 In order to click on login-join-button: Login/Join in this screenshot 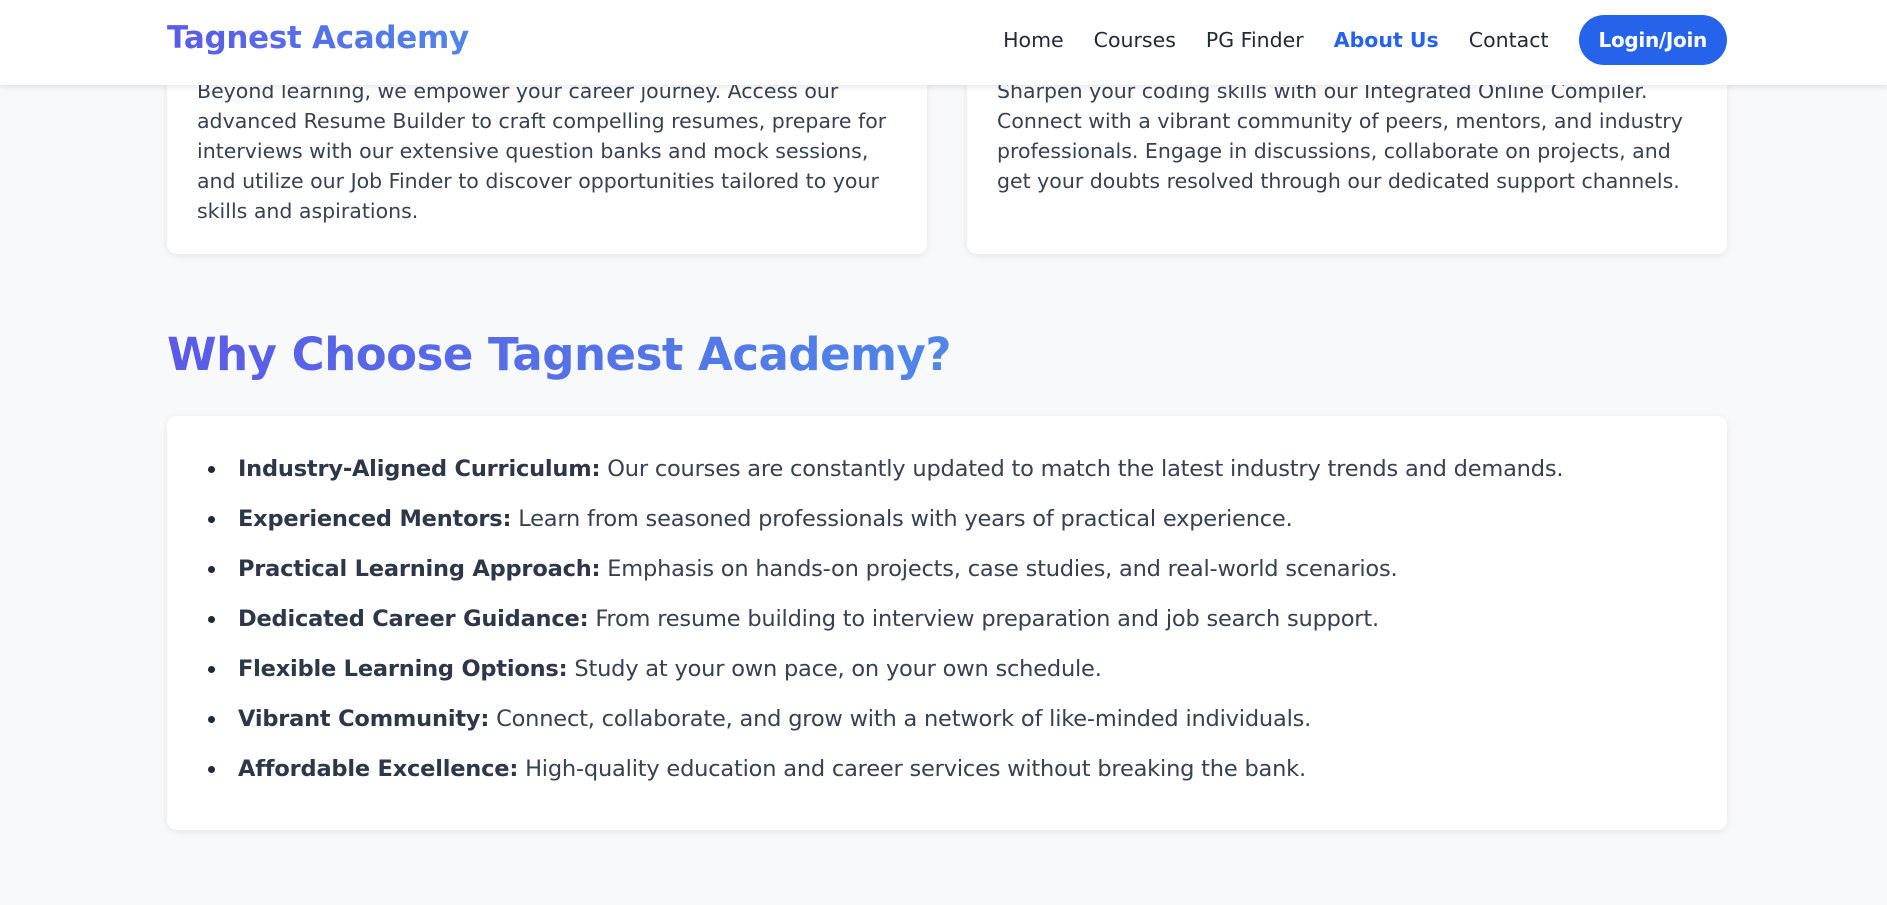, I will do `click(1652, 40)`.